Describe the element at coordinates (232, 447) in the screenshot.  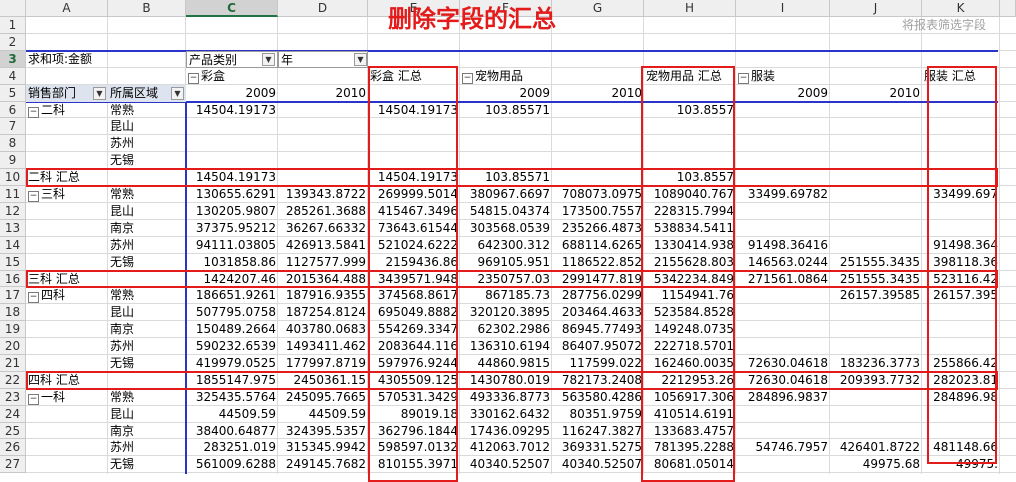
I see `value-cell-c: 283251.019` at that location.